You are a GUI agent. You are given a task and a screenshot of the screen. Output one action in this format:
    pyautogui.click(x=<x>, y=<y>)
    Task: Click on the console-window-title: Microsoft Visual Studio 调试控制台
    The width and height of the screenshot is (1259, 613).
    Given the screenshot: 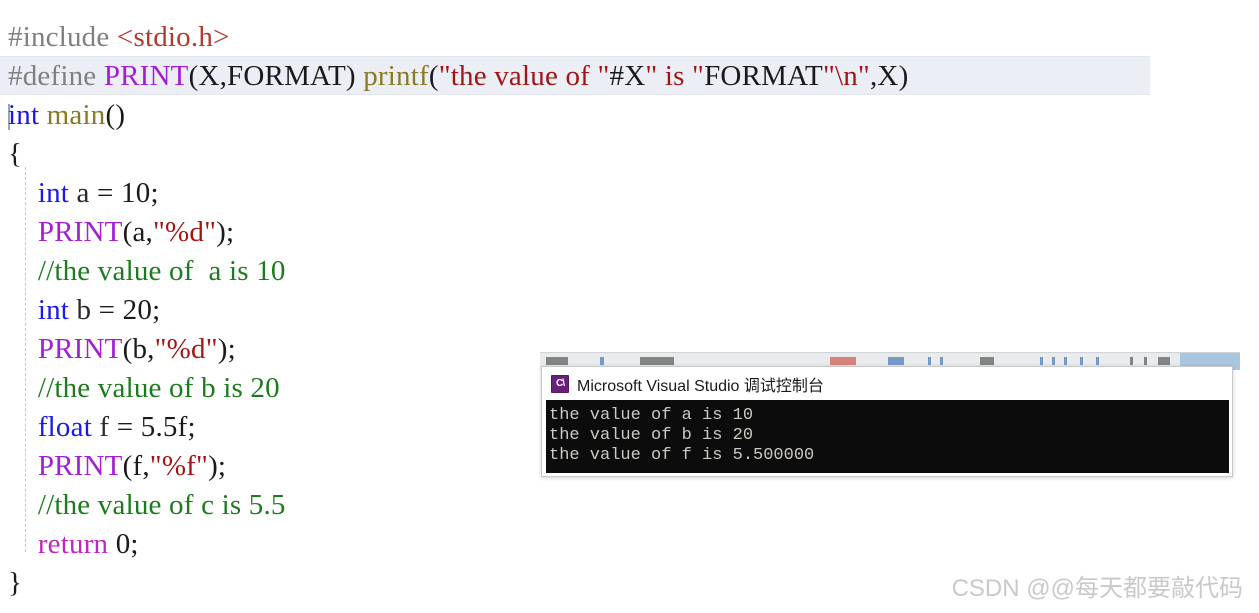 What is the action you would take?
    pyautogui.click(x=700, y=386)
    